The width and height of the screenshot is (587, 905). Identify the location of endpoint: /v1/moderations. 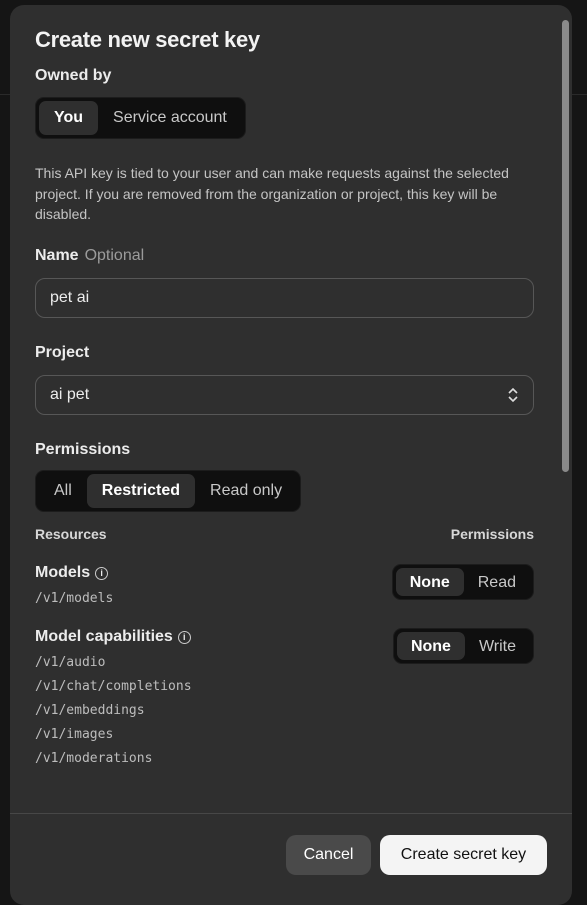
(94, 758).